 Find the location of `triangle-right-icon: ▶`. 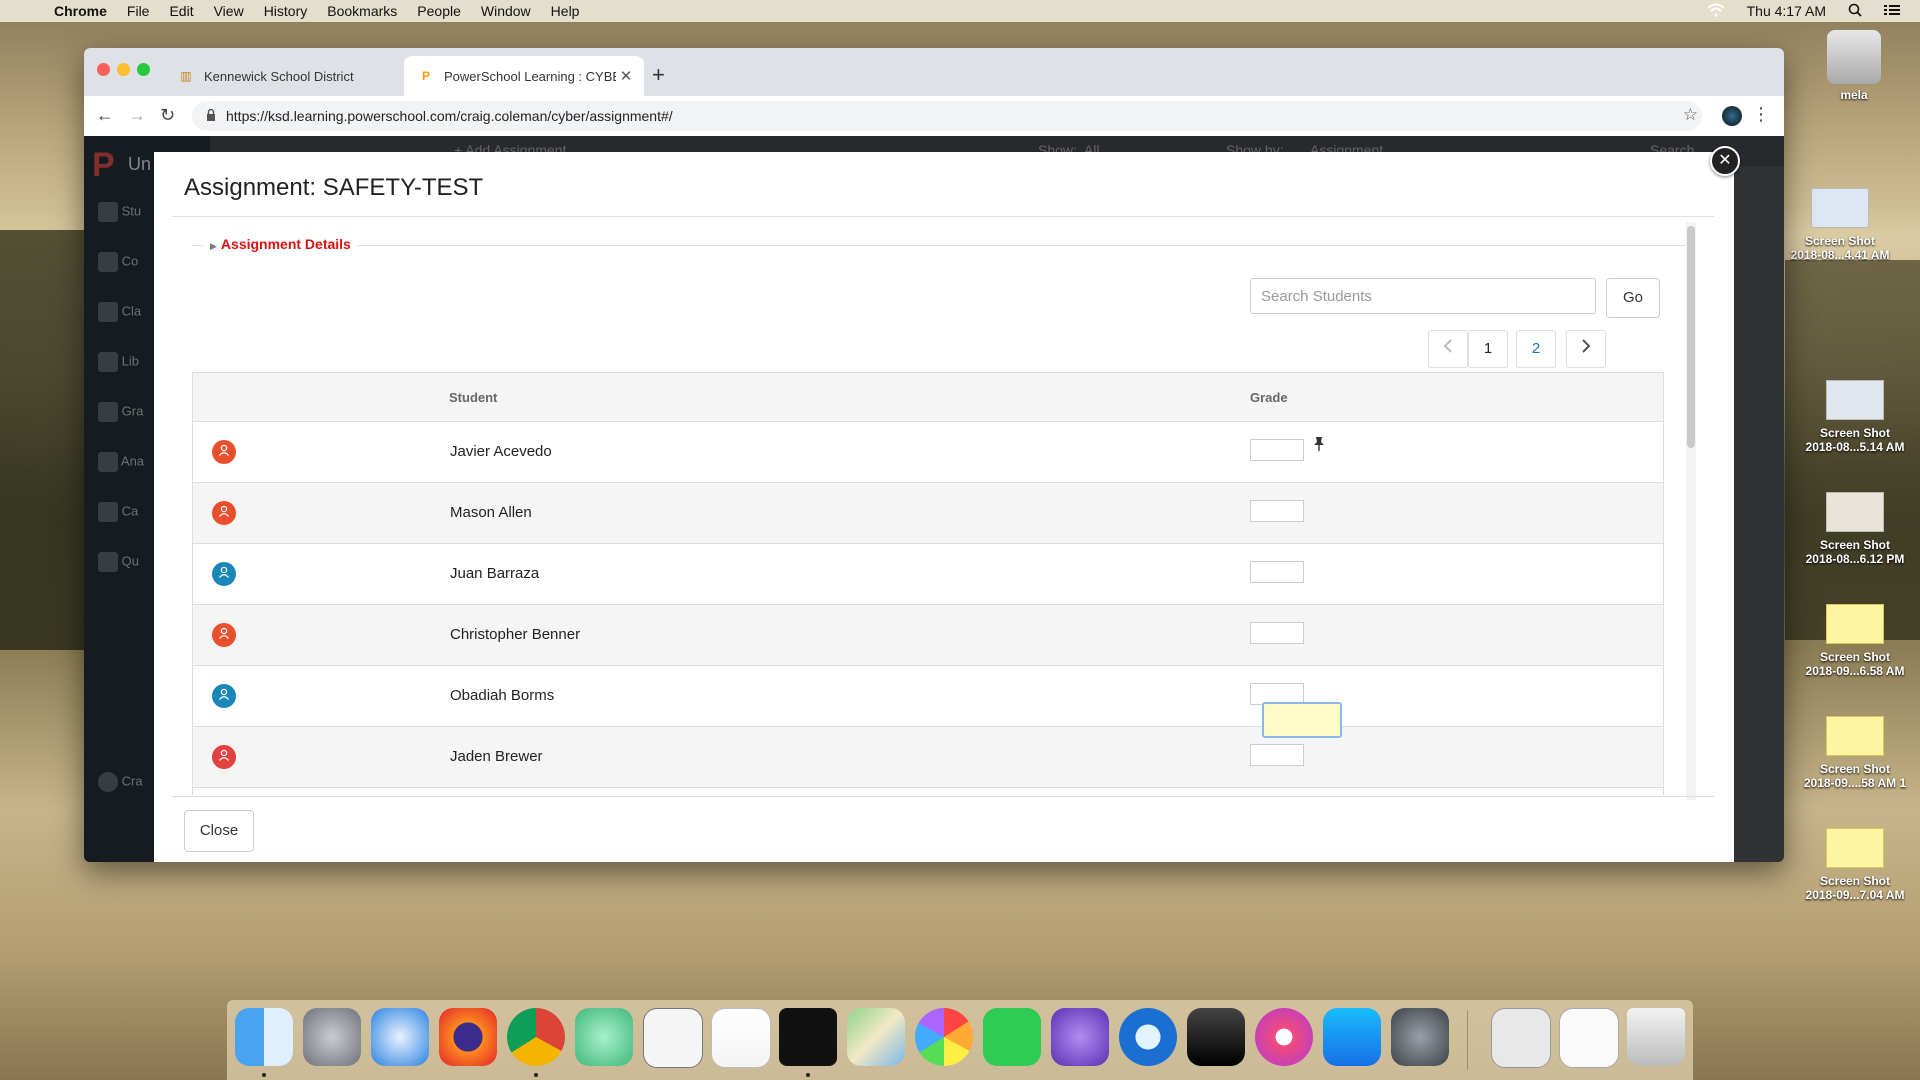

triangle-right-icon: ▶ is located at coordinates (213, 246).